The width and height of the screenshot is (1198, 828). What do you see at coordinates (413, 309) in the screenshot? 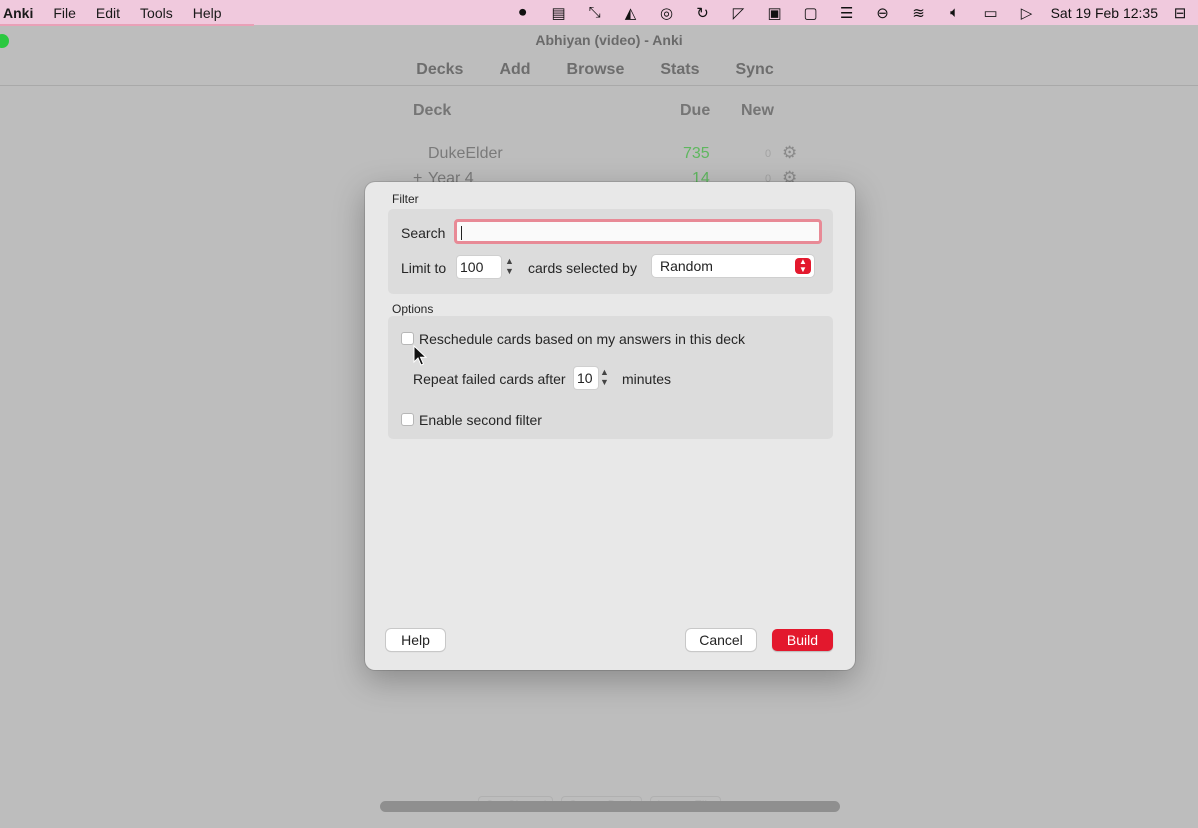
I see `options-section-title: Options` at bounding box center [413, 309].